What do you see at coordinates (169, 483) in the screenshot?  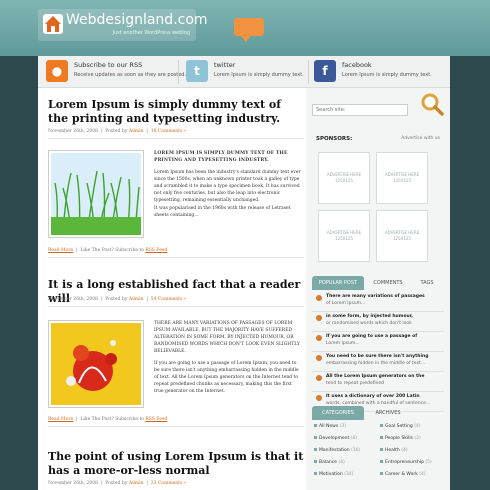 I see `comments-link: 23 Comments »` at bounding box center [169, 483].